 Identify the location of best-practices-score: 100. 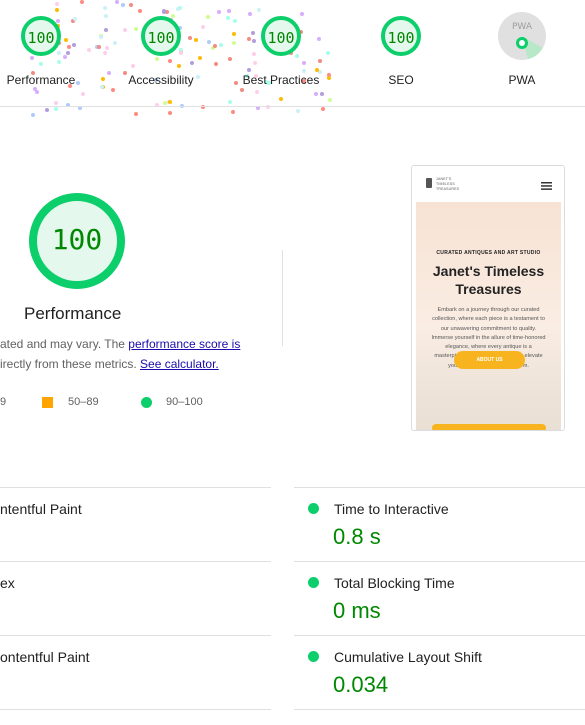
(281, 38).